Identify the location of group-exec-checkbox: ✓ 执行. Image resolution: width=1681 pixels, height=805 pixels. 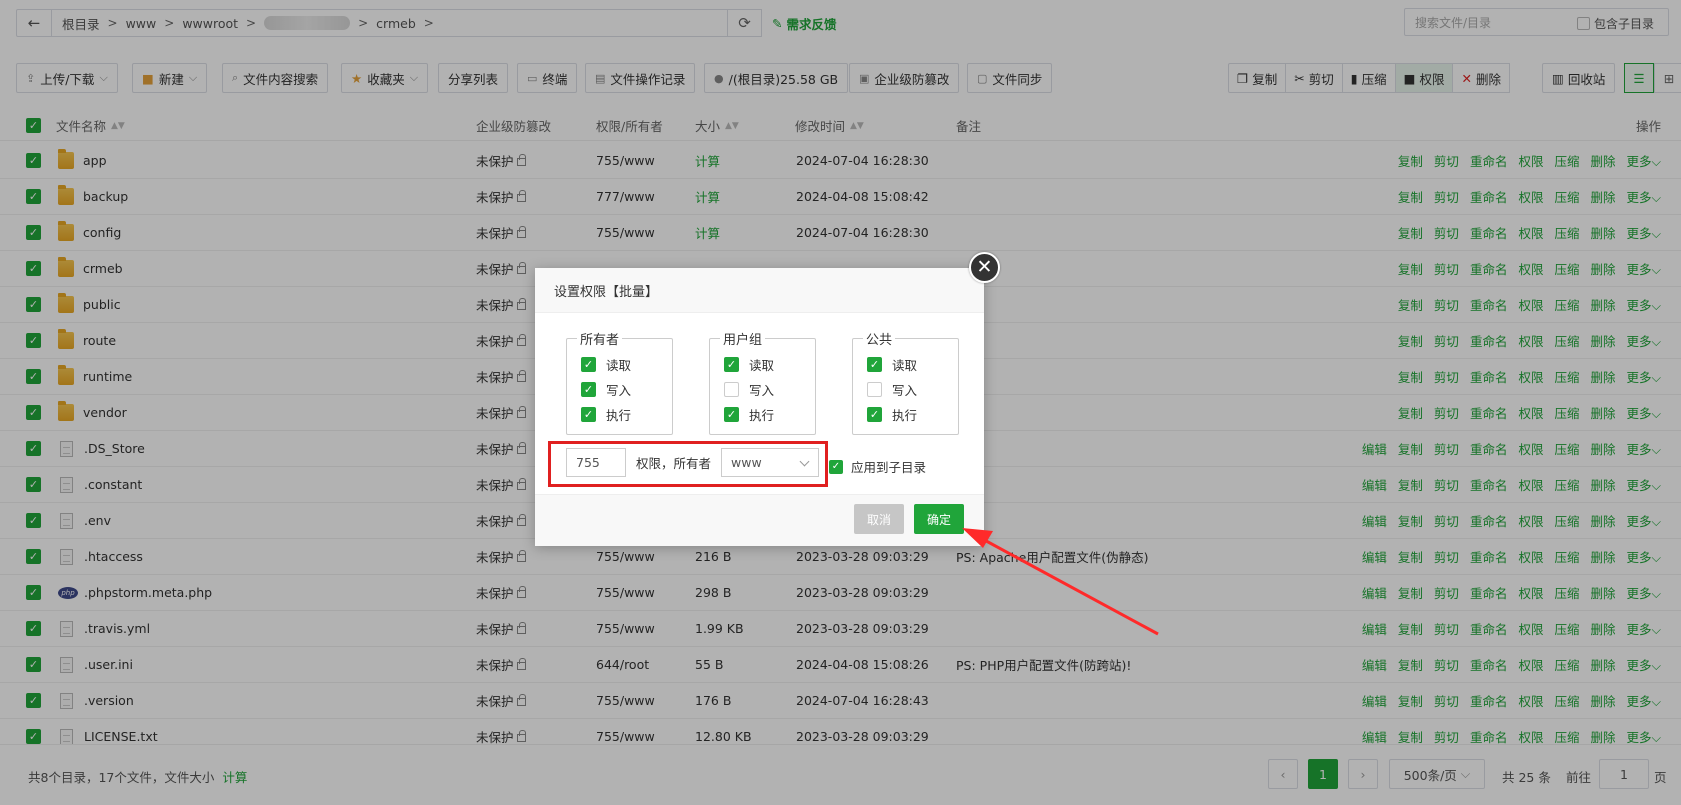
(749, 414).